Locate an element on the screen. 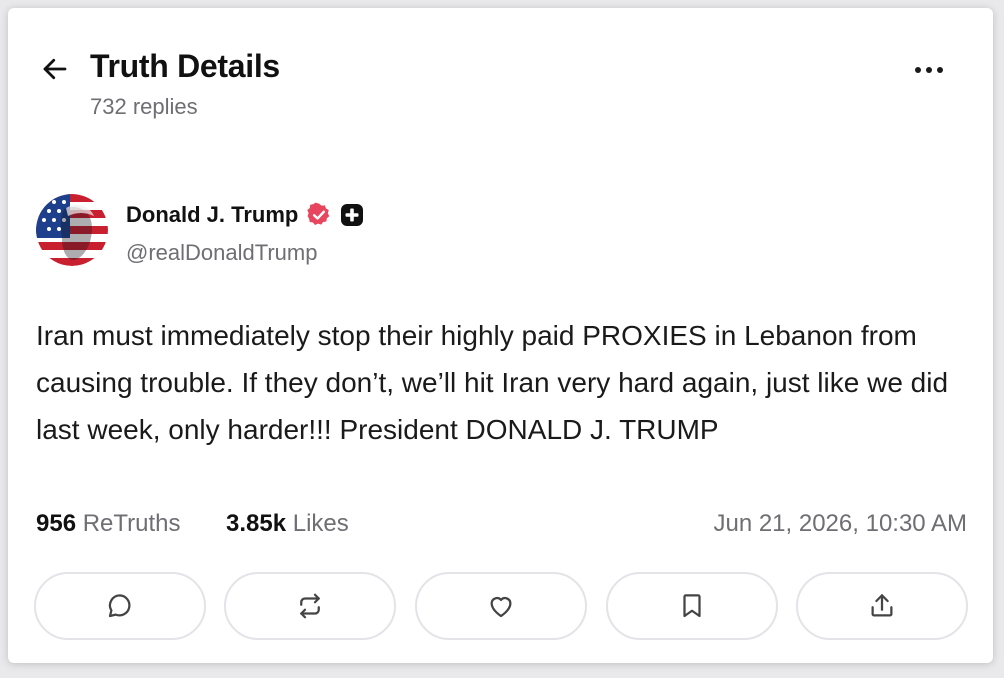 This screenshot has height=678, width=1004. author-name-row: Donald J. Trump is located at coordinates (245, 215).